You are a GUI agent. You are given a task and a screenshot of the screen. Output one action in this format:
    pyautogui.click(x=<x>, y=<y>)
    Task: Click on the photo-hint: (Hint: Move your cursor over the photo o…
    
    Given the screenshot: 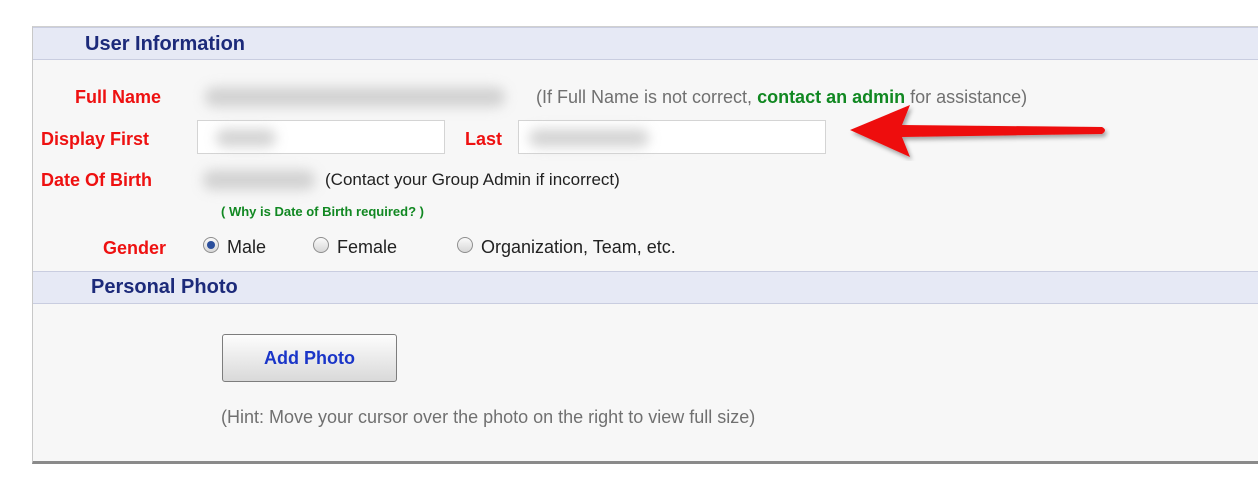 What is the action you would take?
    pyautogui.click(x=488, y=417)
    